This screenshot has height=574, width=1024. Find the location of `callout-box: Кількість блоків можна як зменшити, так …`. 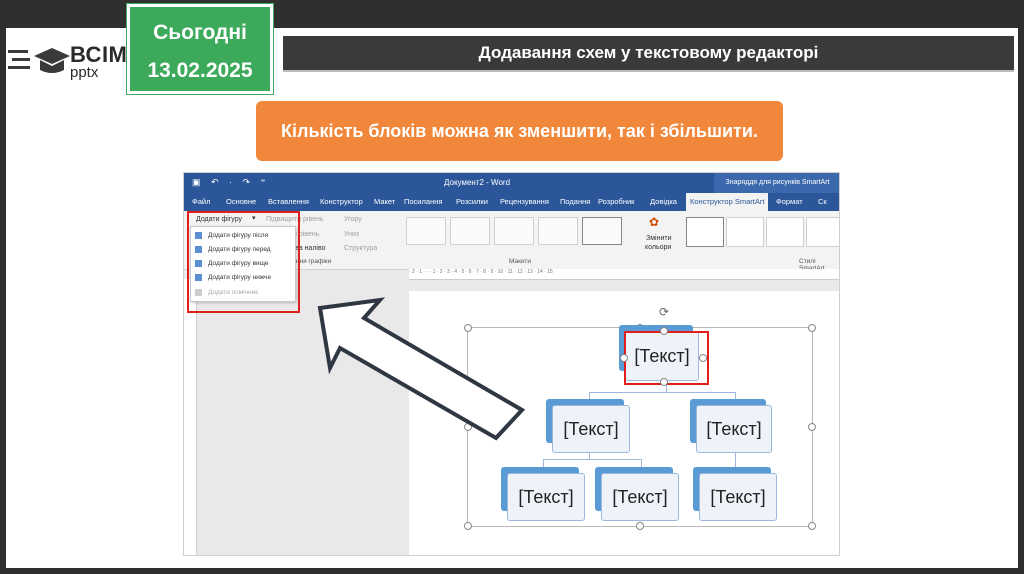

callout-box: Кількість блоків можна як зменшити, так … is located at coordinates (519, 131).